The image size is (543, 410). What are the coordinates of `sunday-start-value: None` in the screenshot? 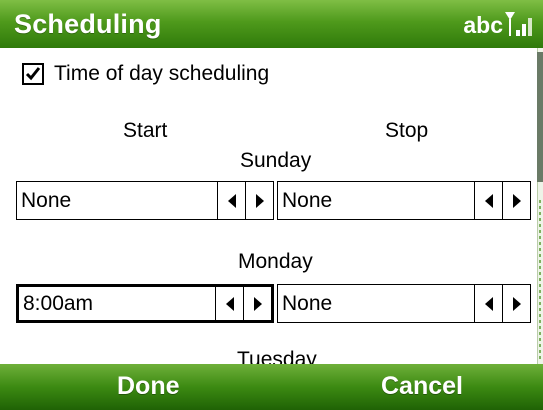 It's located at (46, 200).